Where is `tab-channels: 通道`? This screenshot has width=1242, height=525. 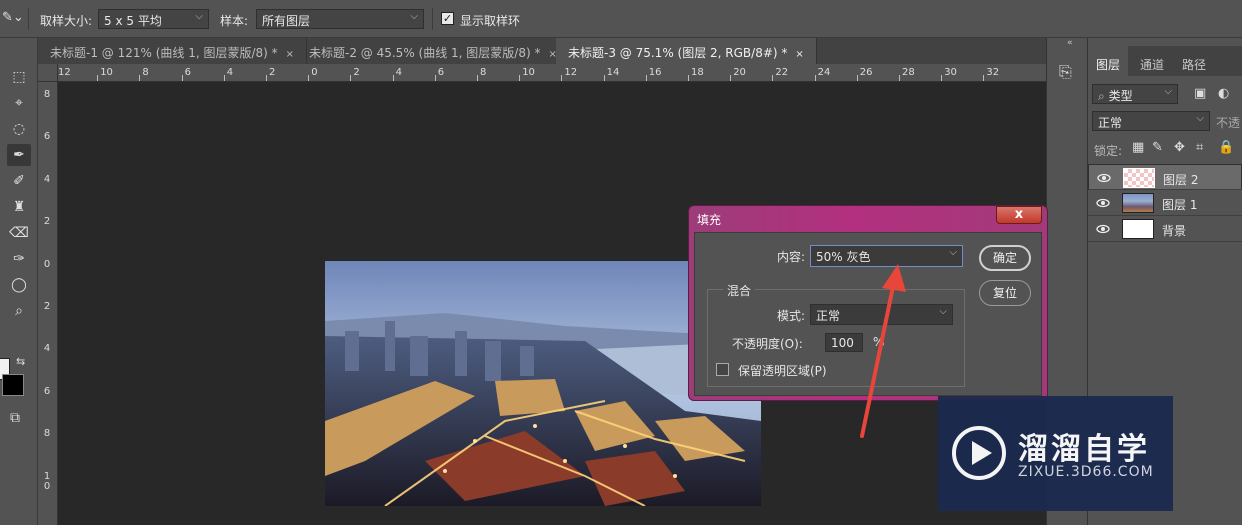 tab-channels: 通道 is located at coordinates (1152, 61).